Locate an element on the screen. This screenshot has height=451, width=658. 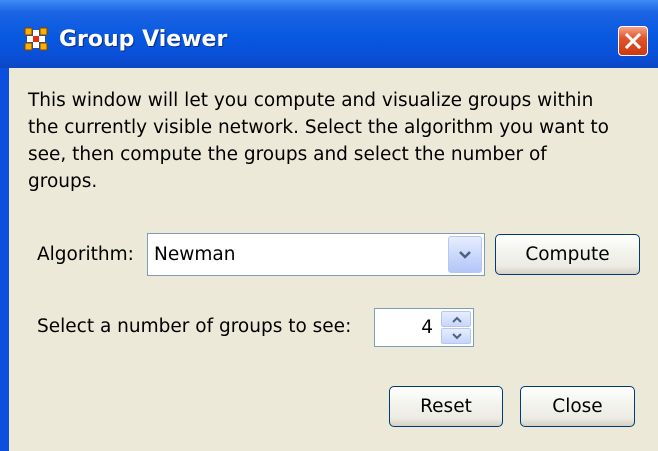
algorithm-label: Algorithm: is located at coordinates (85, 254).